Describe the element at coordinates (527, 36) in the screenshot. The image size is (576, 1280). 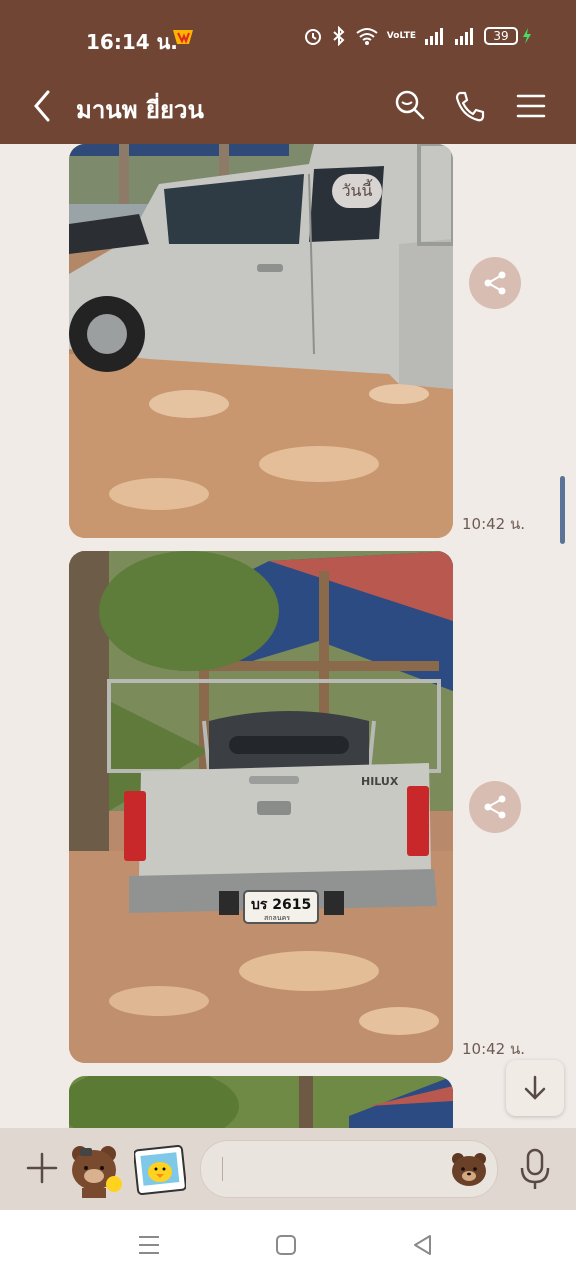
I see `charging-icon` at that location.